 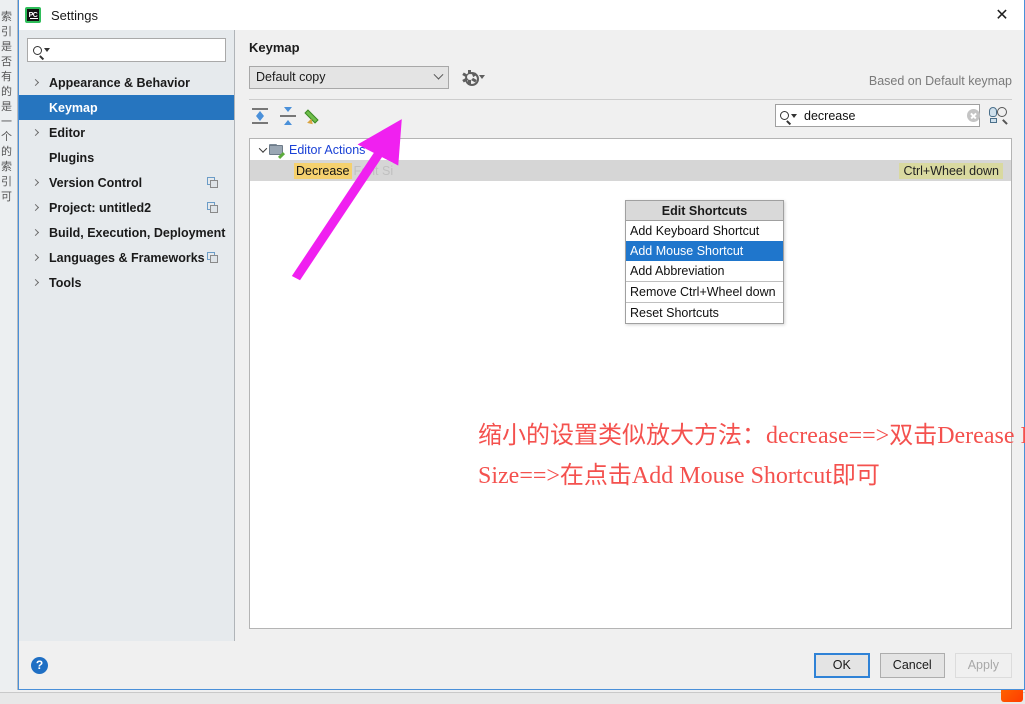 What do you see at coordinates (137, 50) in the screenshot?
I see `search-input` at bounding box center [137, 50].